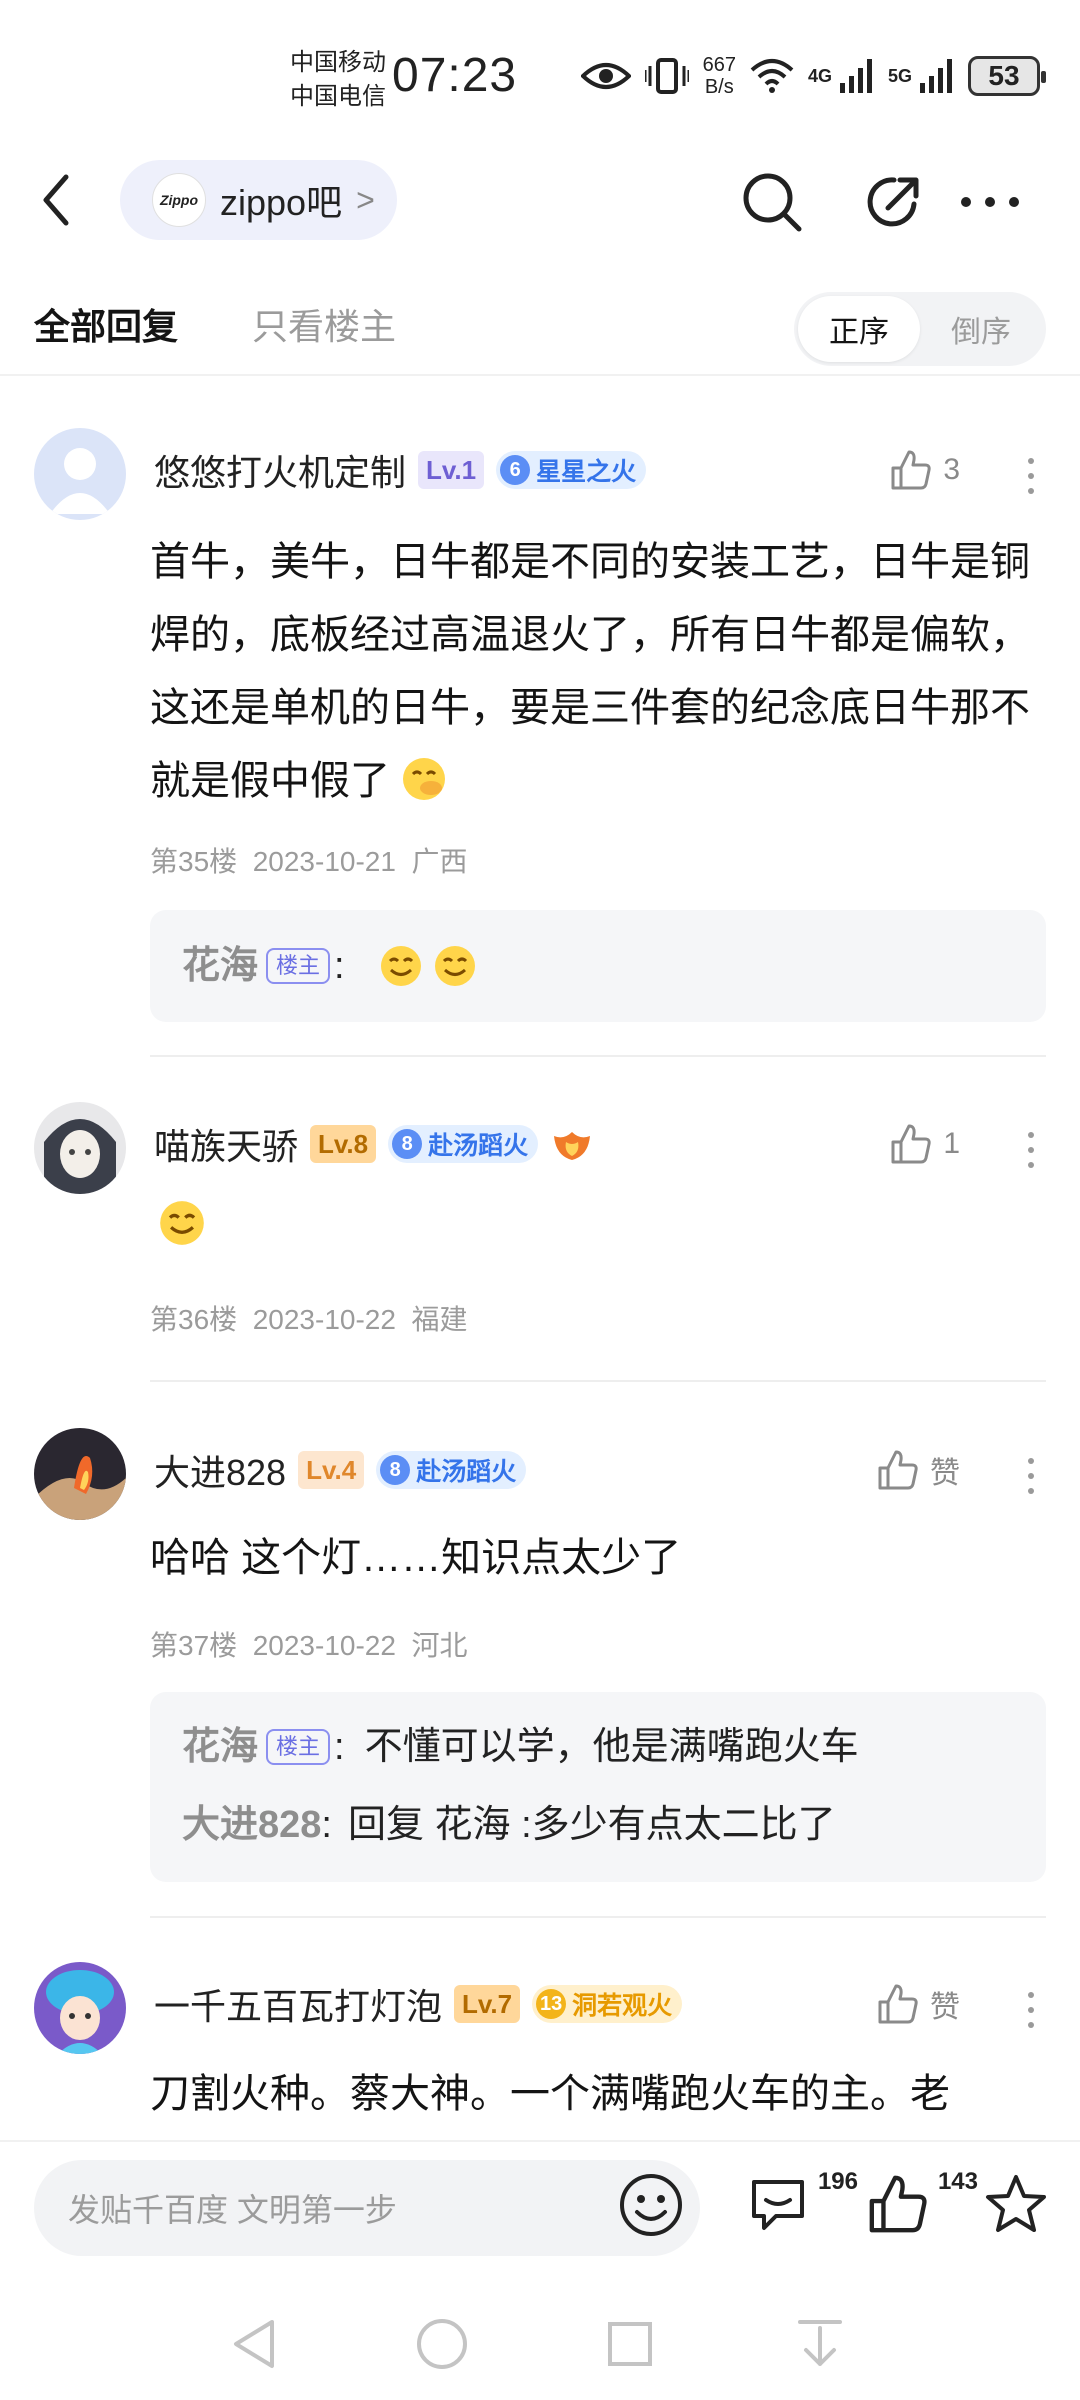 Image resolution: width=1080 pixels, height=2400 pixels. I want to click on emoji-icon, so click(651, 2205).